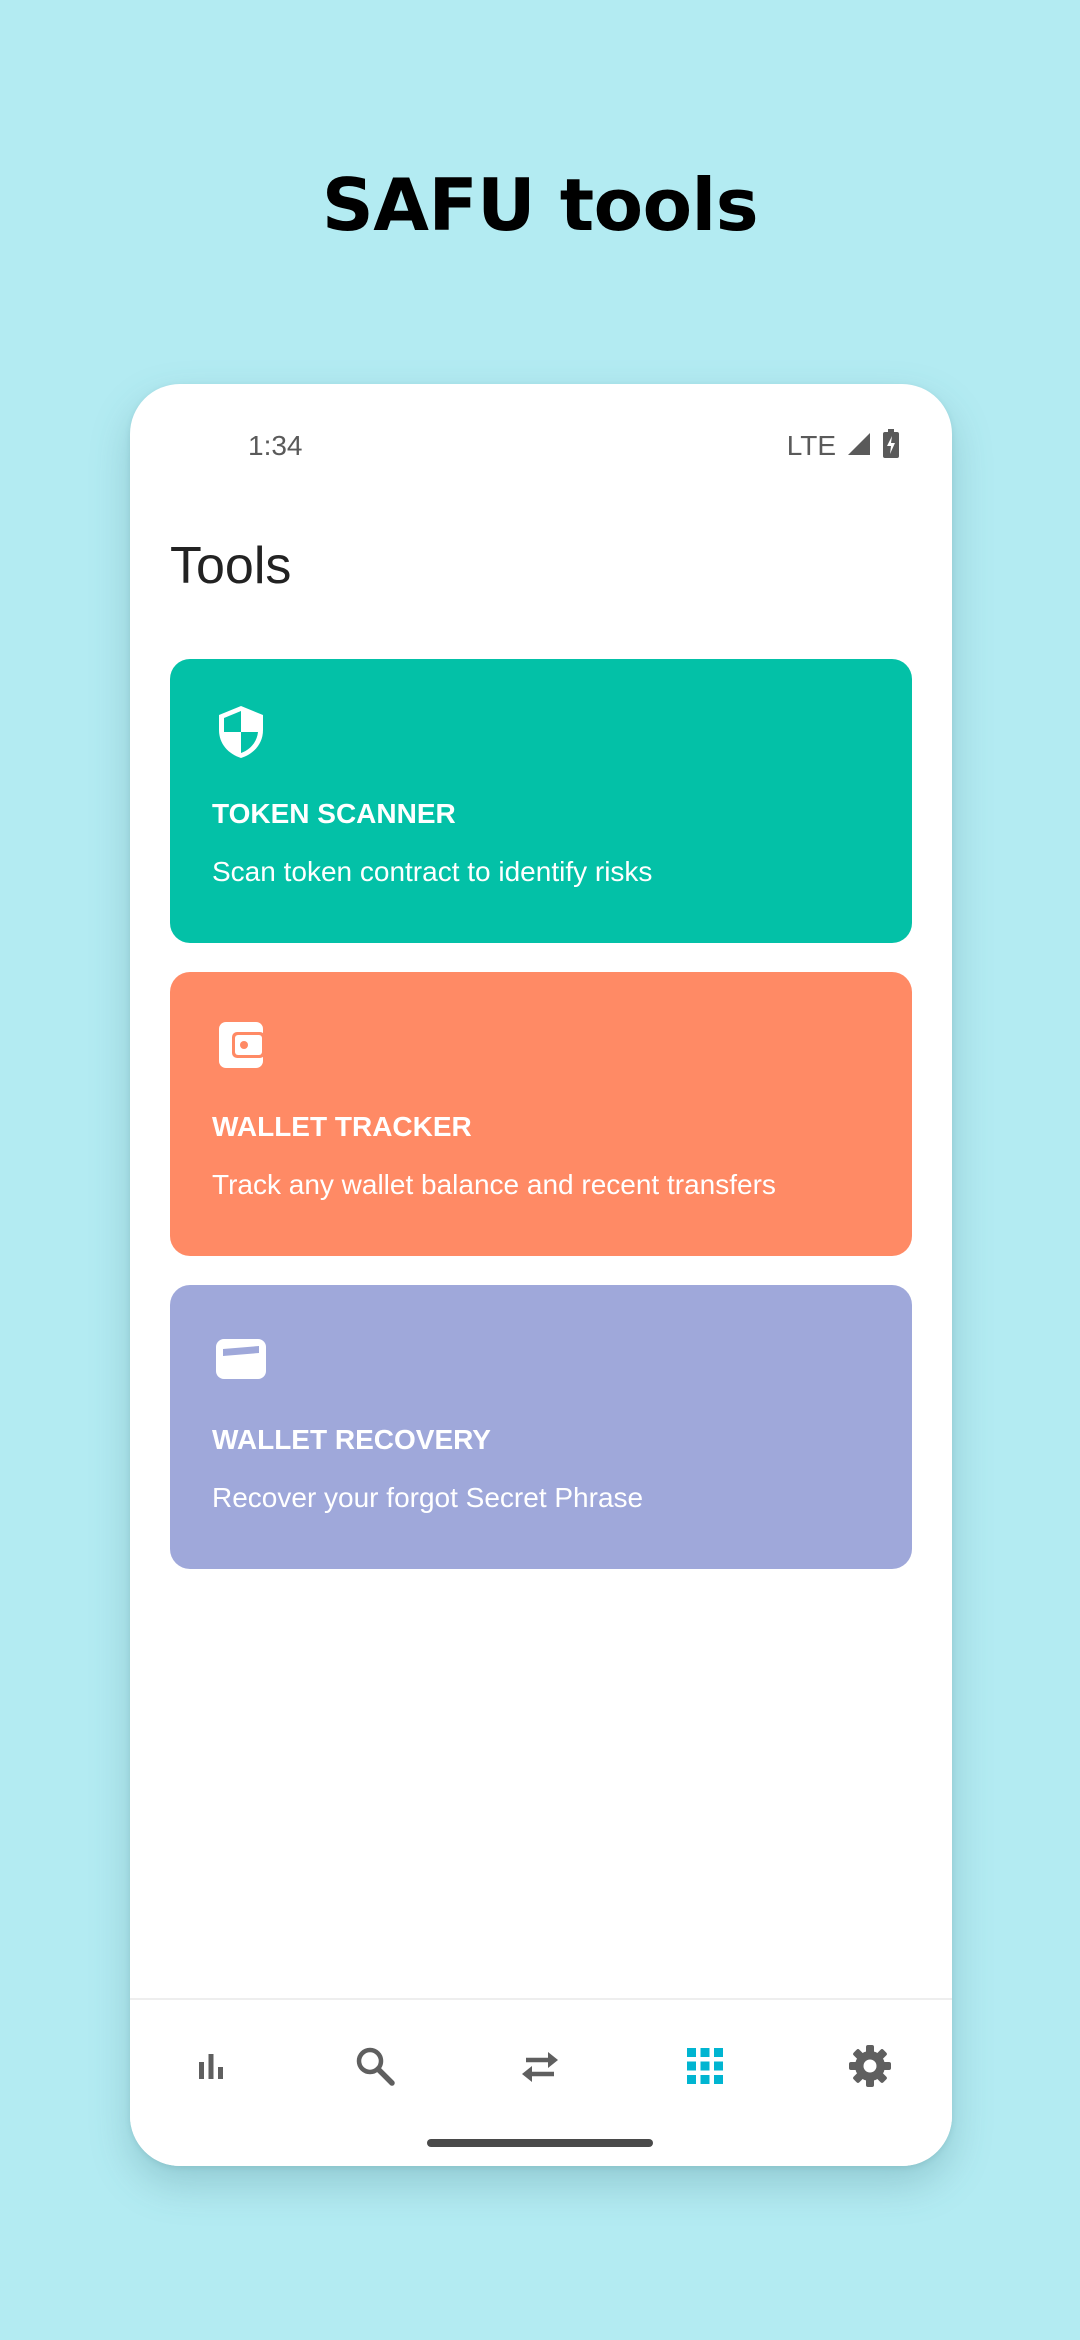 Image resolution: width=1080 pixels, height=2340 pixels. Describe the element at coordinates (275, 445) in the screenshot. I see `status-time: 1:34` at that location.